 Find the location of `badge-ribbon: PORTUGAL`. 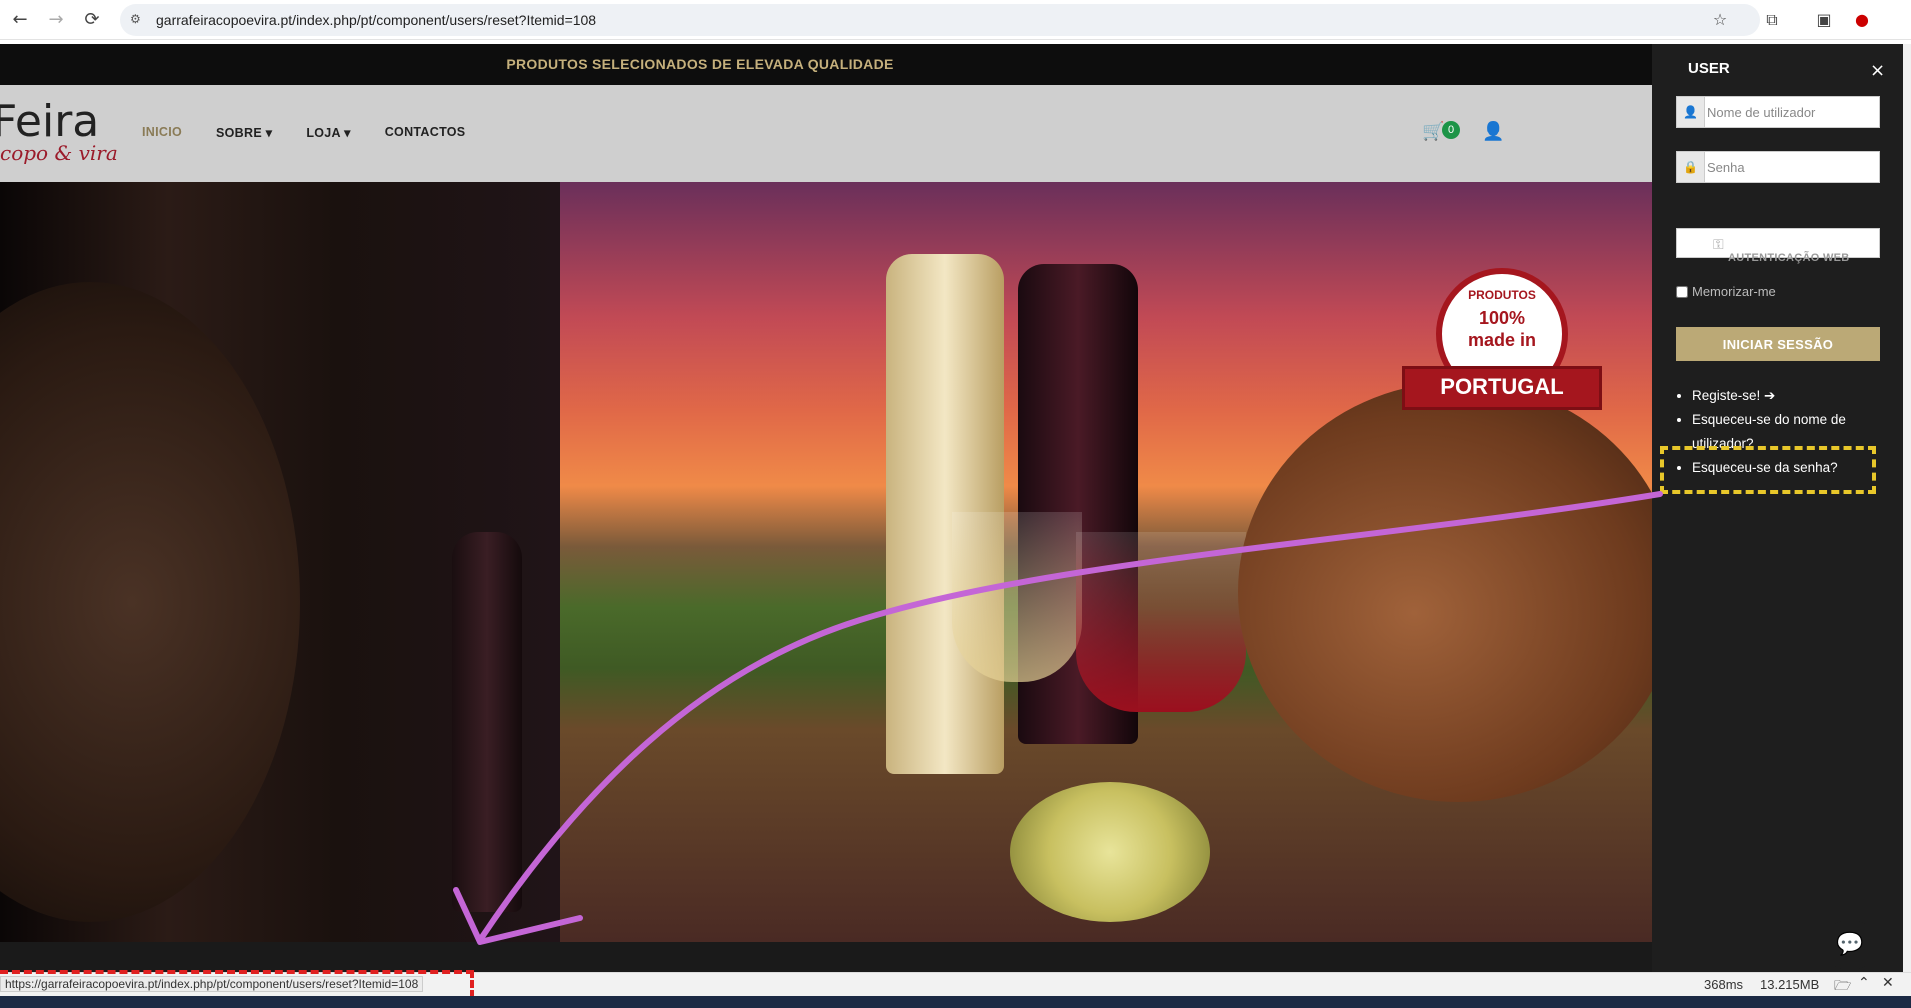

badge-ribbon: PORTUGAL is located at coordinates (1502, 388).